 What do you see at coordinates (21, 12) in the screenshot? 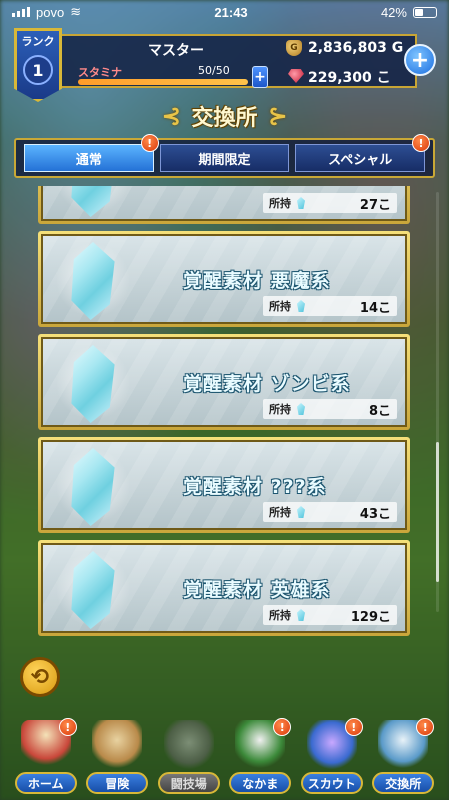
I see `signal-icon` at bounding box center [21, 12].